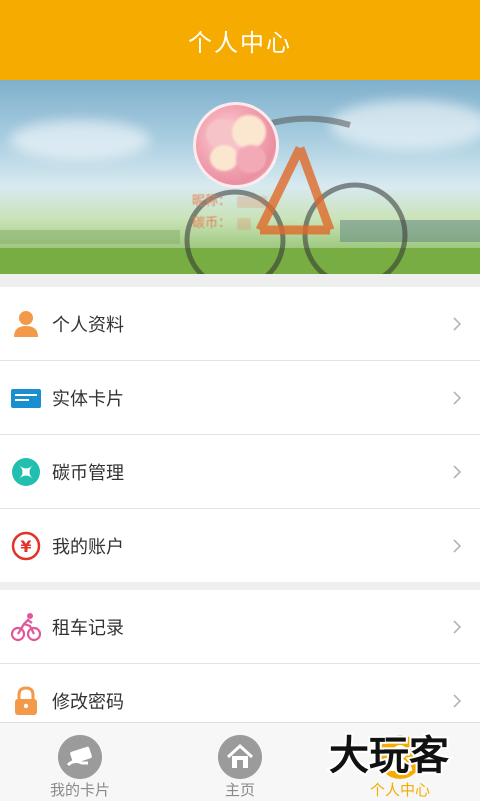  Describe the element at coordinates (80, 757) in the screenshot. I see `card-hand-icon` at that location.